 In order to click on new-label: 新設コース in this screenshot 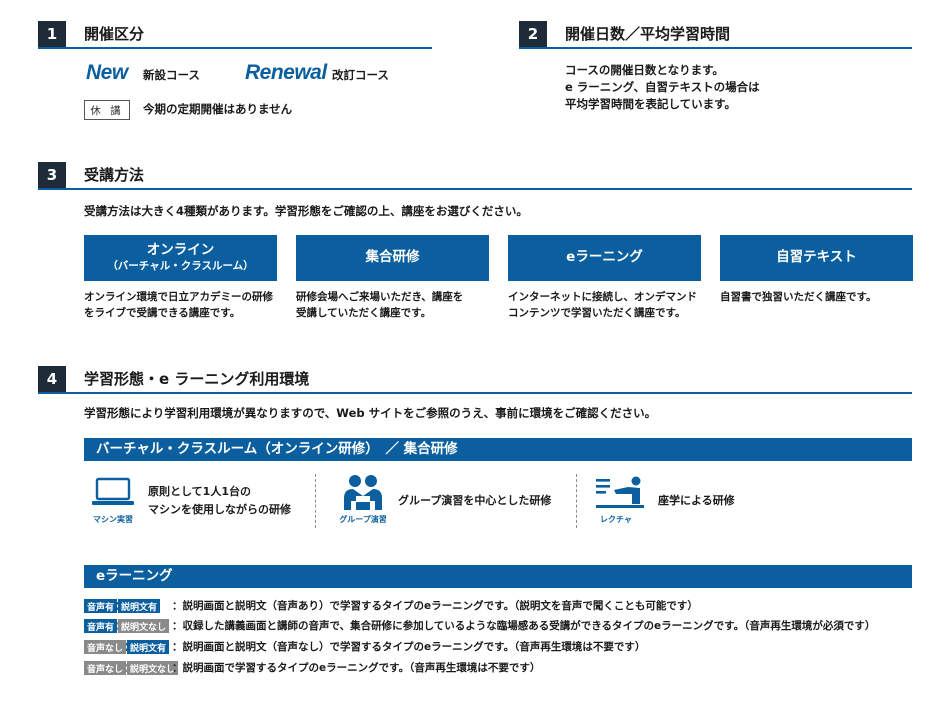, I will do `click(171, 75)`.